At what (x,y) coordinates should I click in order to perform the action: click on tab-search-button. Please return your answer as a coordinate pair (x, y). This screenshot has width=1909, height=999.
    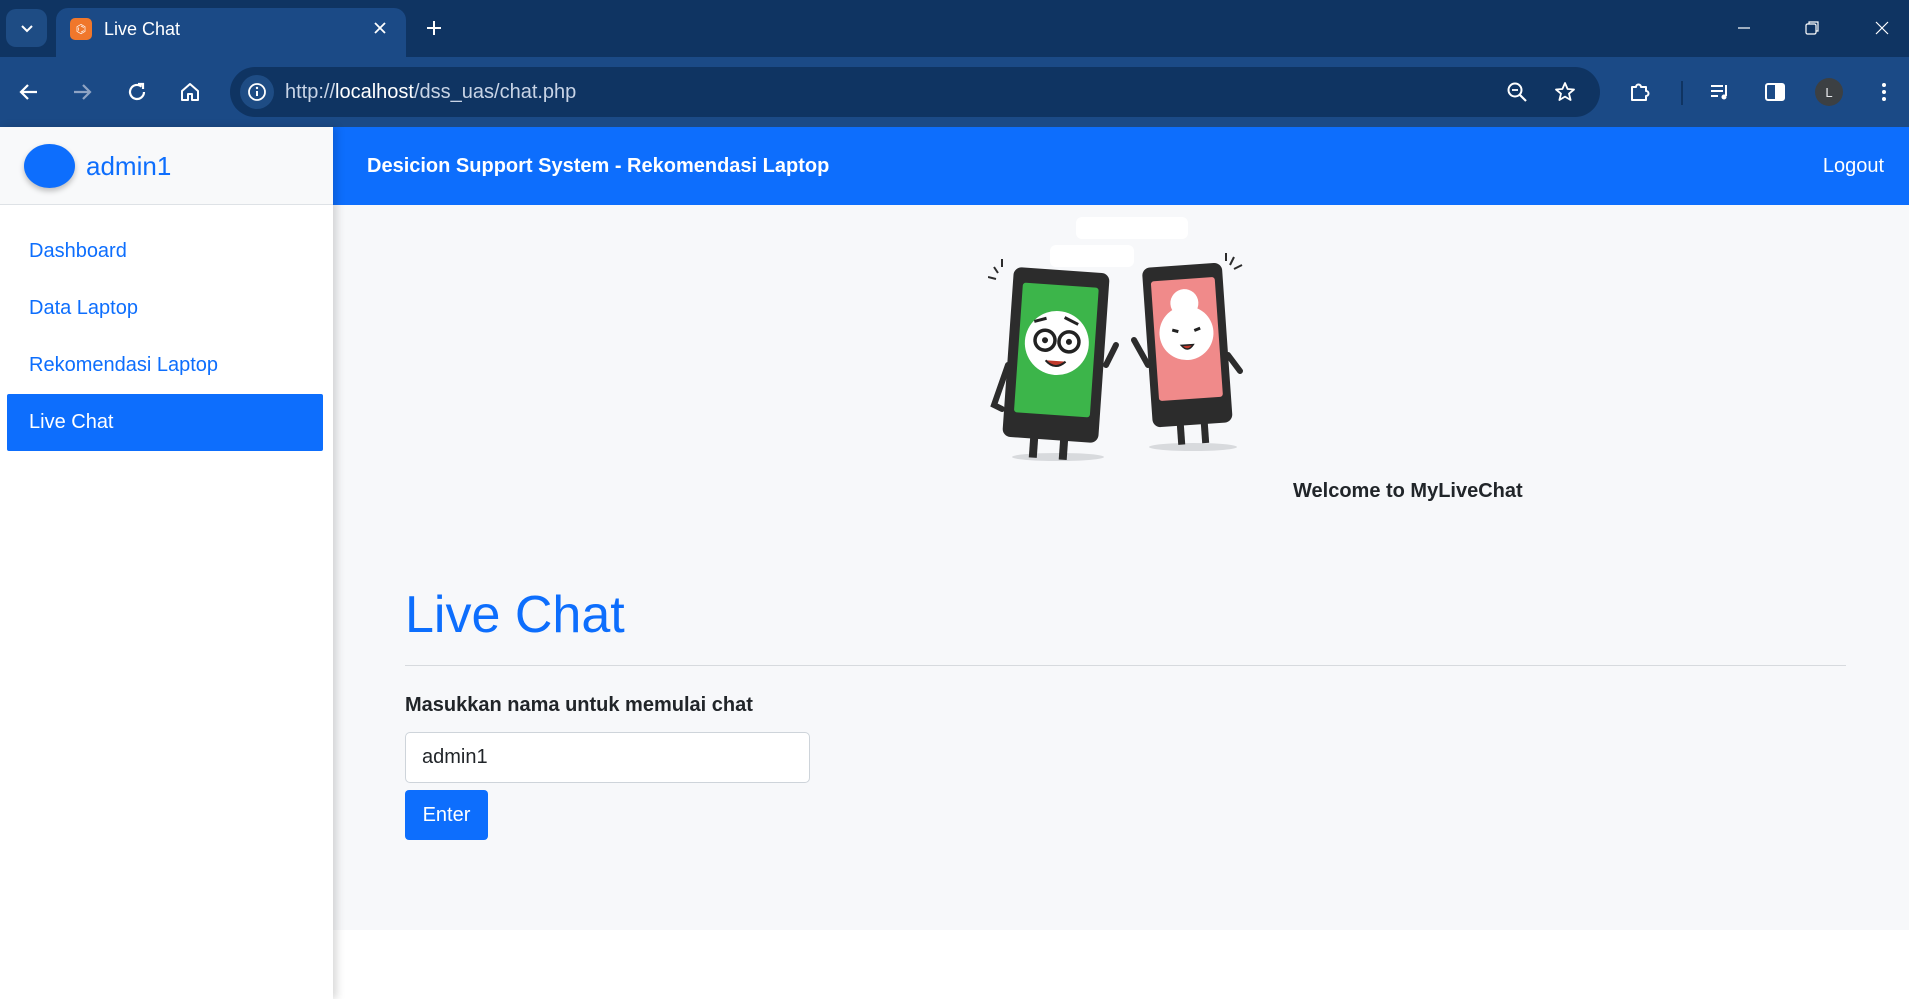
    Looking at the image, I should click on (26, 28).